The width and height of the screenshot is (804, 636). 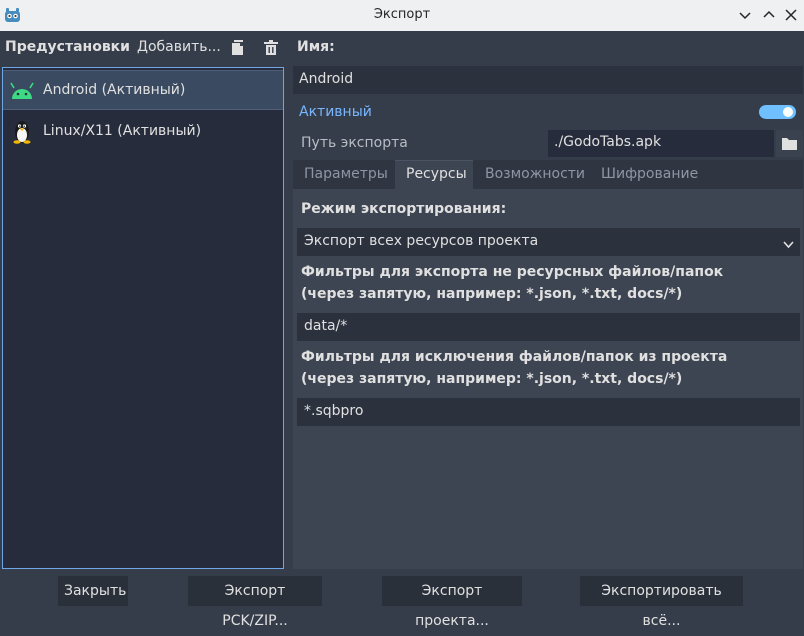 I want to click on exclude-filter-input: *.sqbpro, so click(x=548, y=412).